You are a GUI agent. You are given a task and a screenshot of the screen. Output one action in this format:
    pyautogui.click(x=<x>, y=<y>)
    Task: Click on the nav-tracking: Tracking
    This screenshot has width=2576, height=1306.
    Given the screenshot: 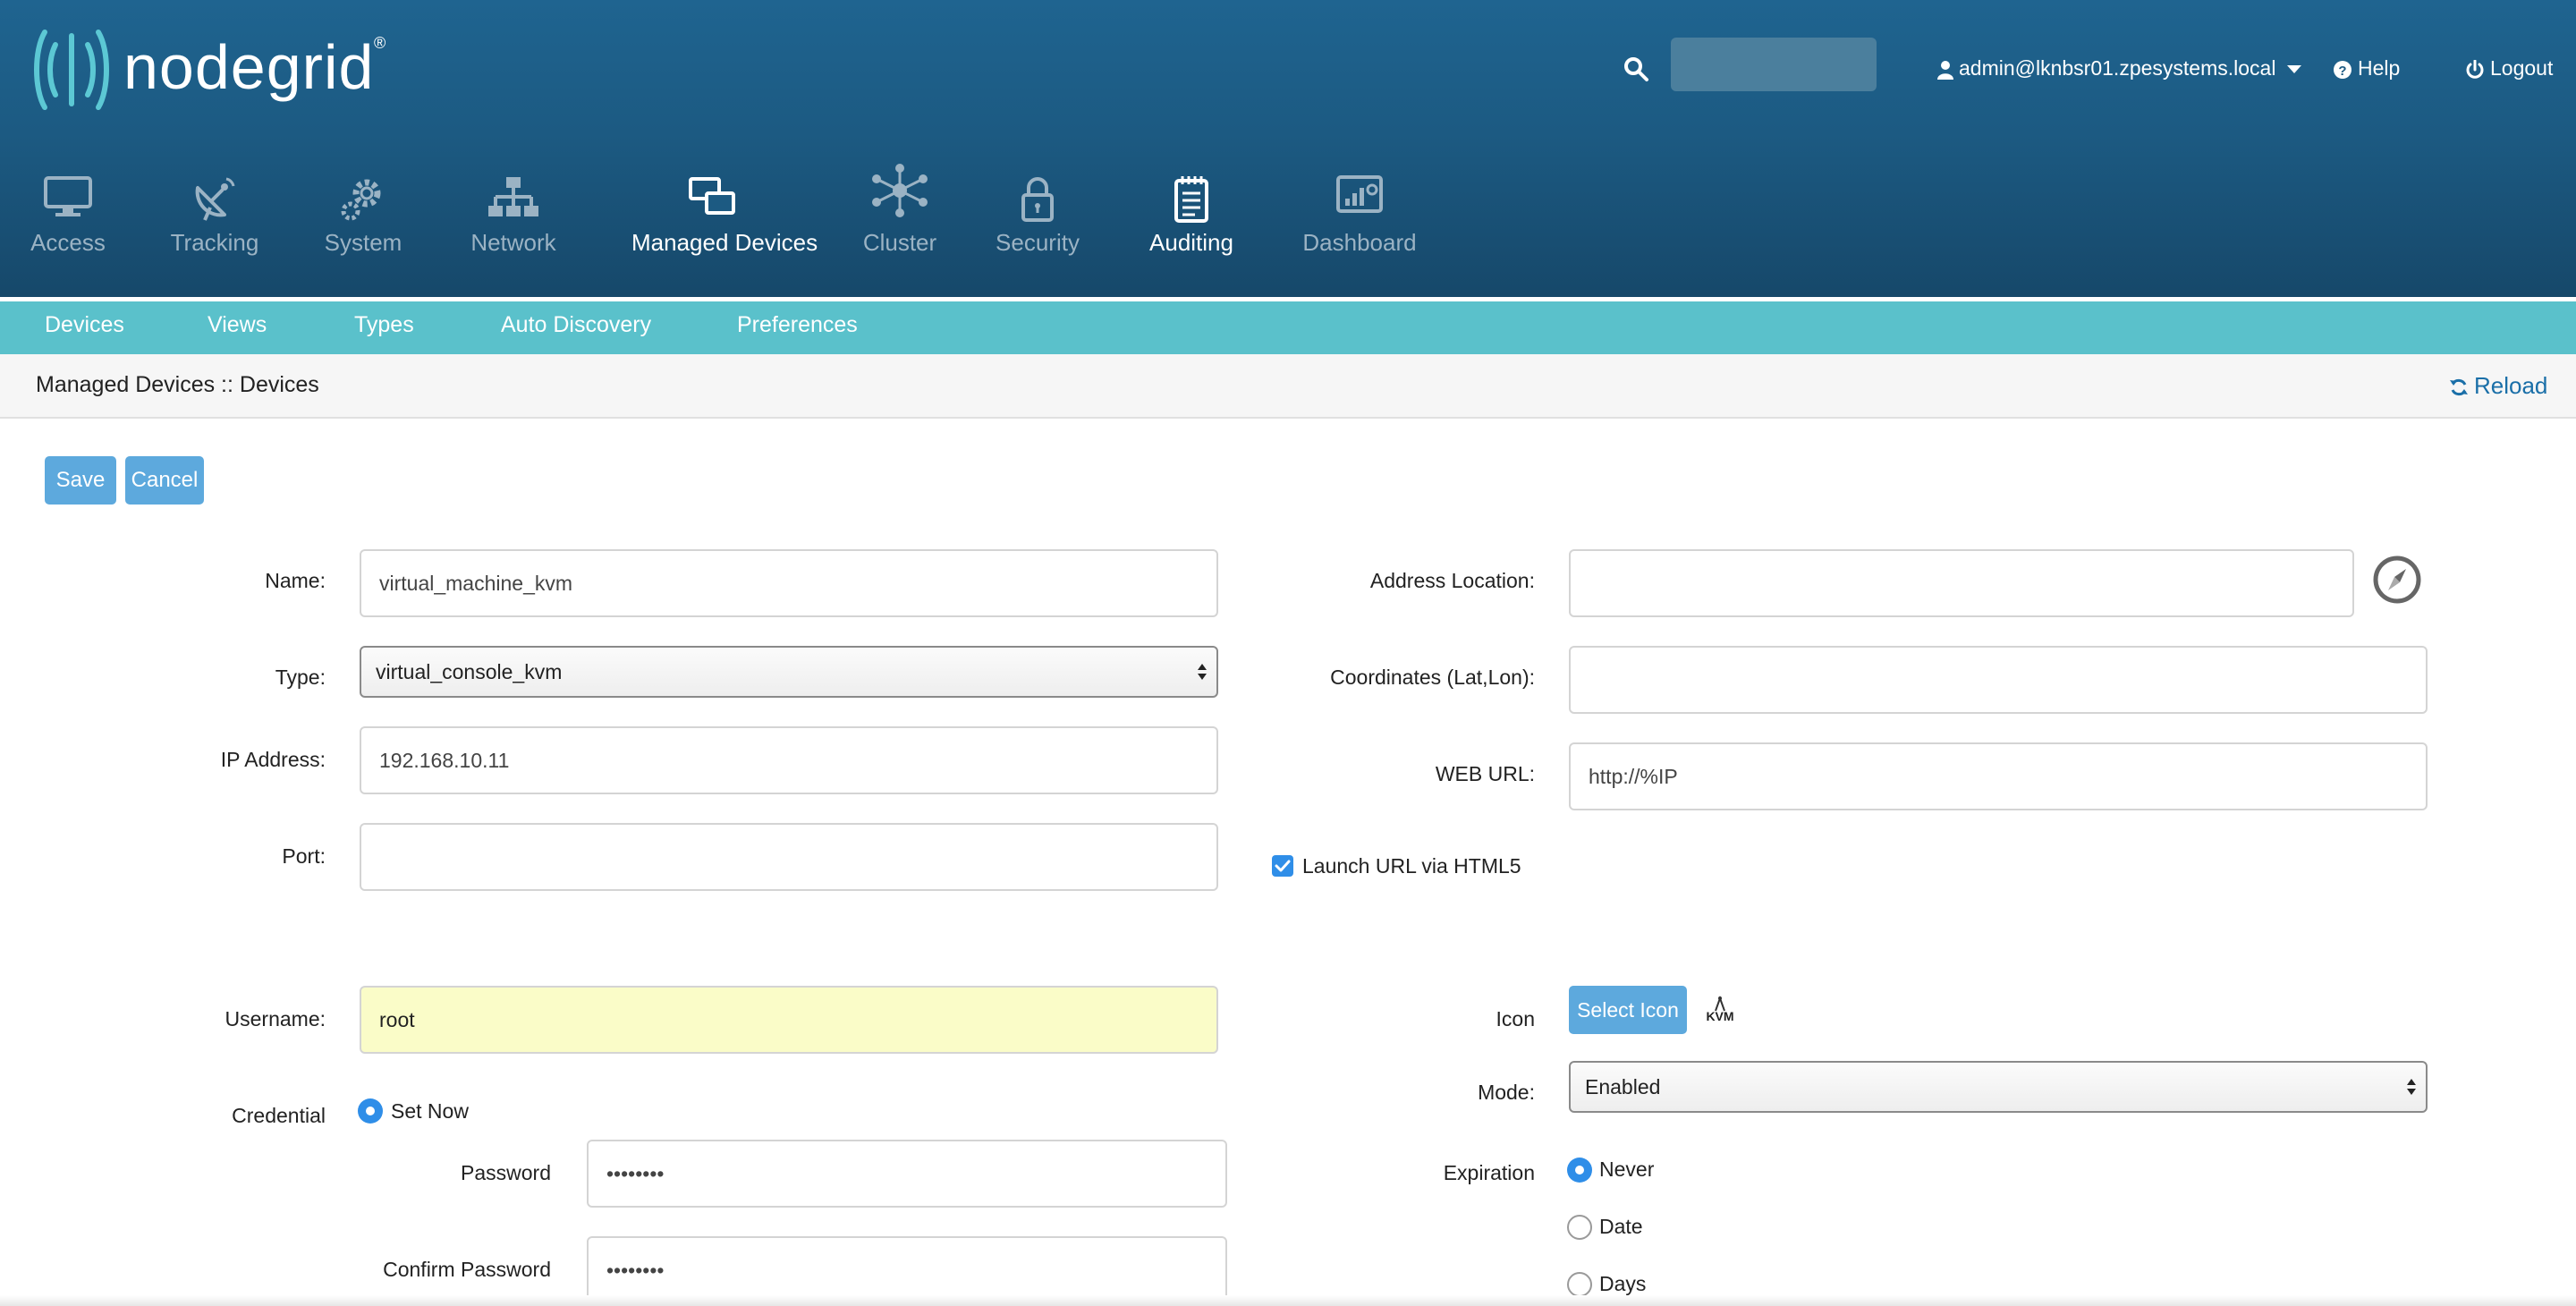 What is the action you would take?
    pyautogui.click(x=214, y=220)
    